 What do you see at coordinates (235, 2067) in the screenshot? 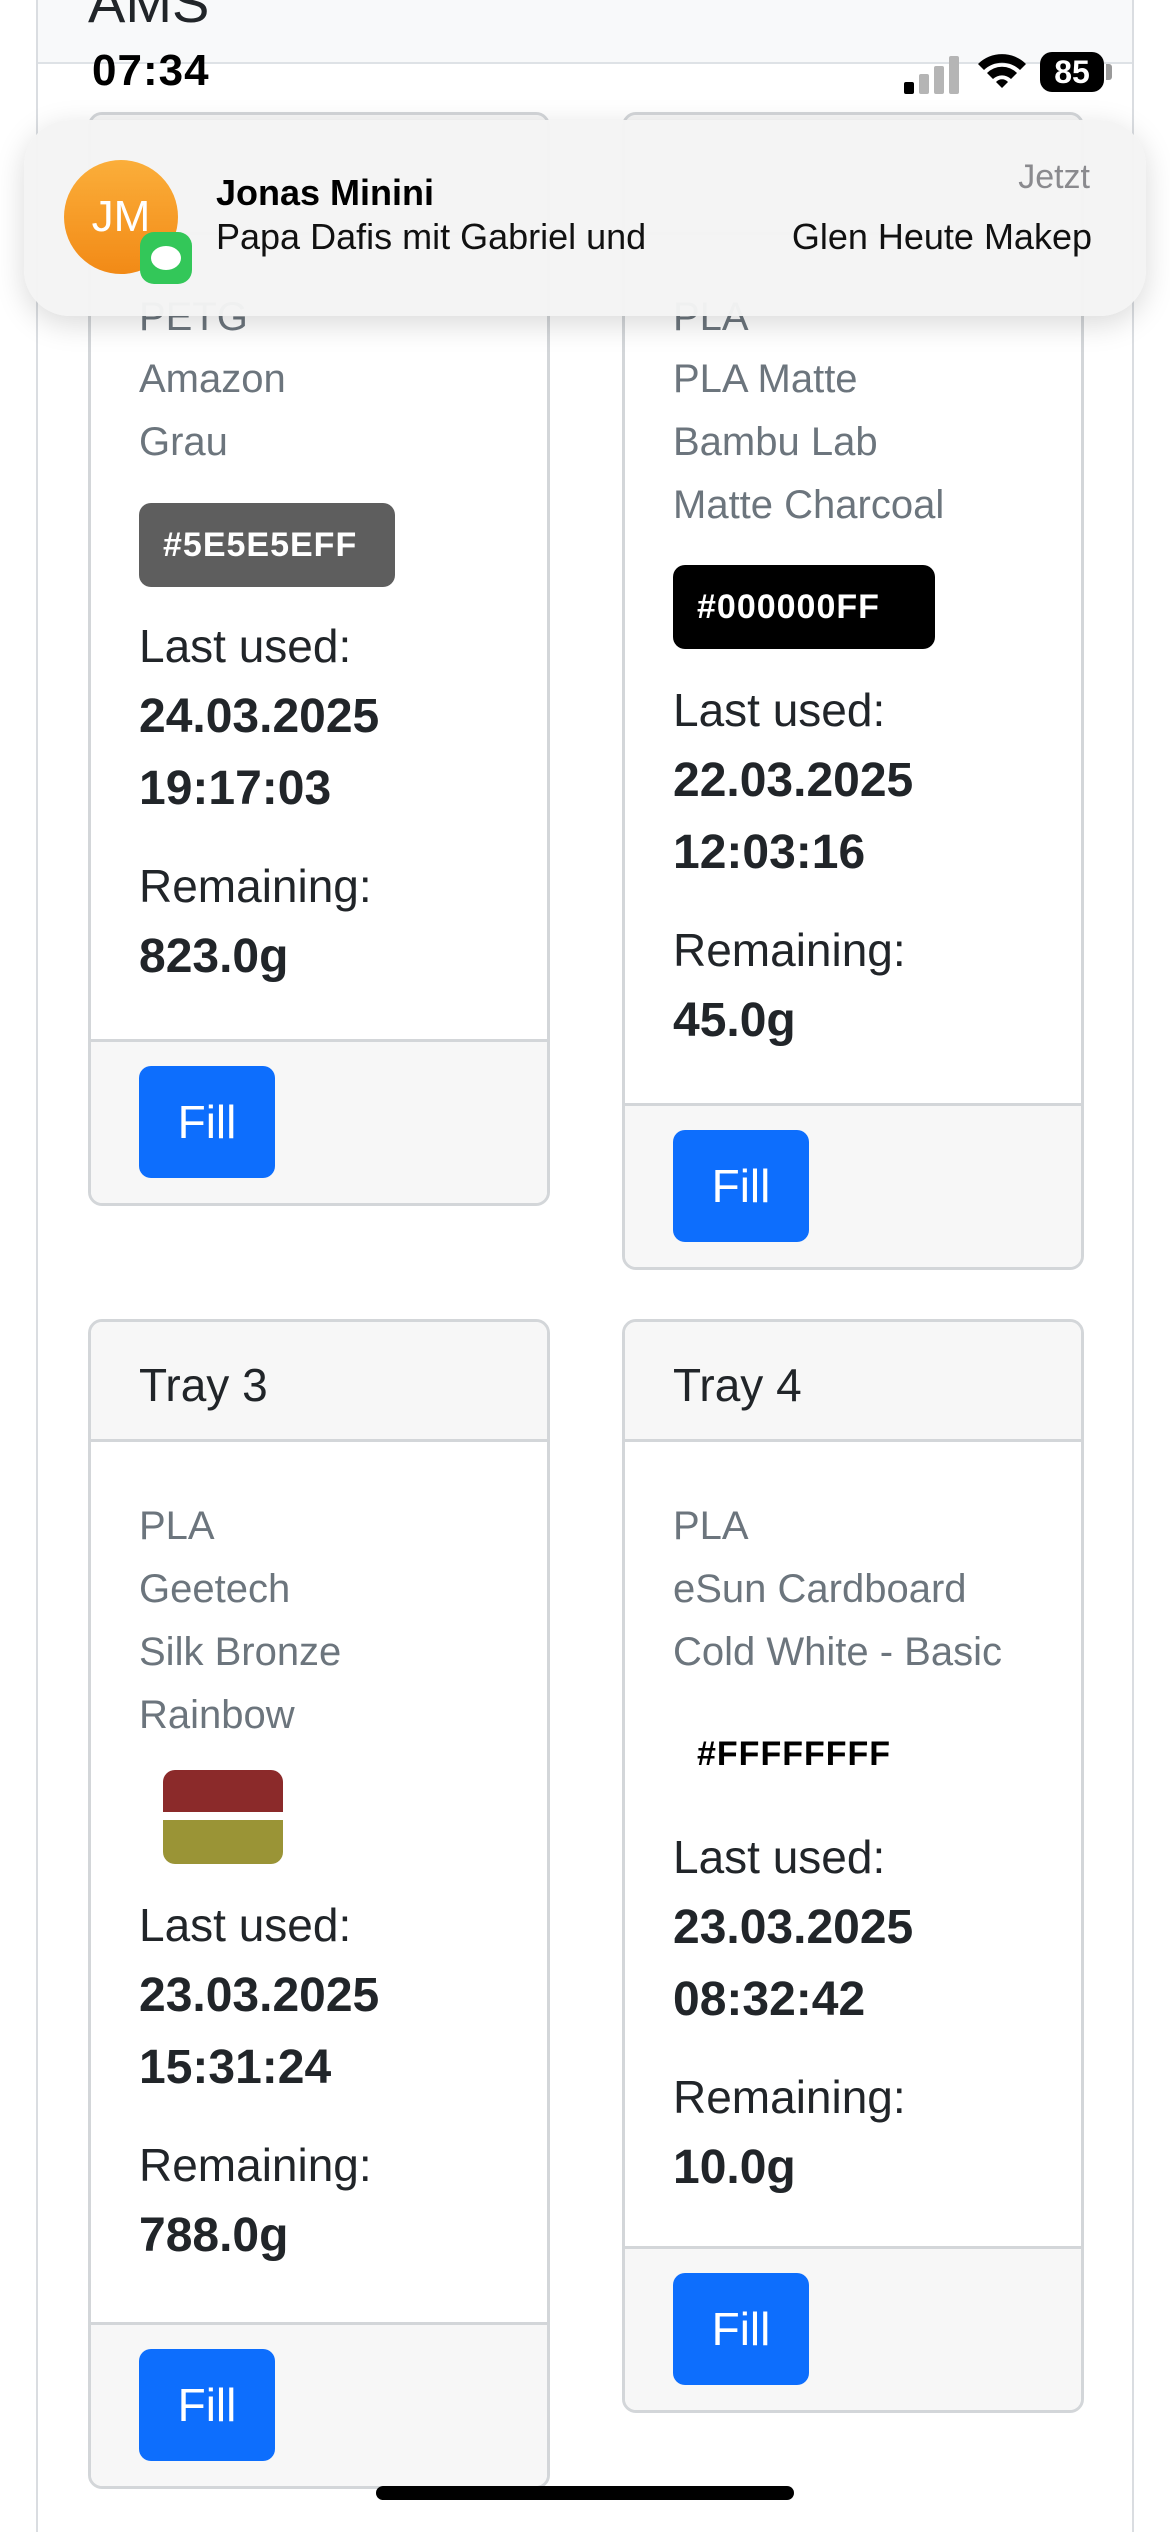
I see `last-used-time: 15:31:24` at bounding box center [235, 2067].